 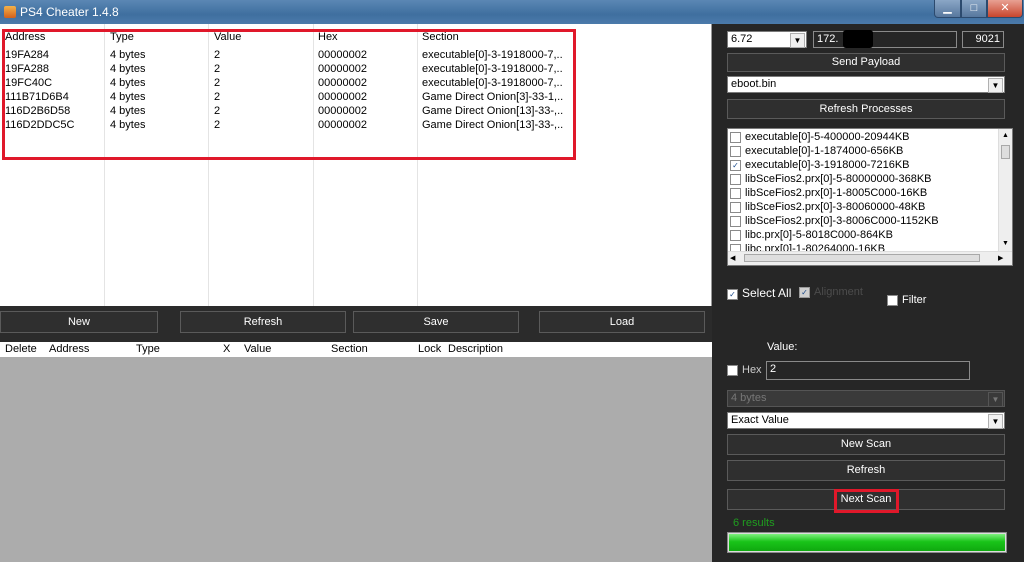 I want to click on section-item: libSceFios2.prx[0]-5-80000000-368KB, so click(x=831, y=179).